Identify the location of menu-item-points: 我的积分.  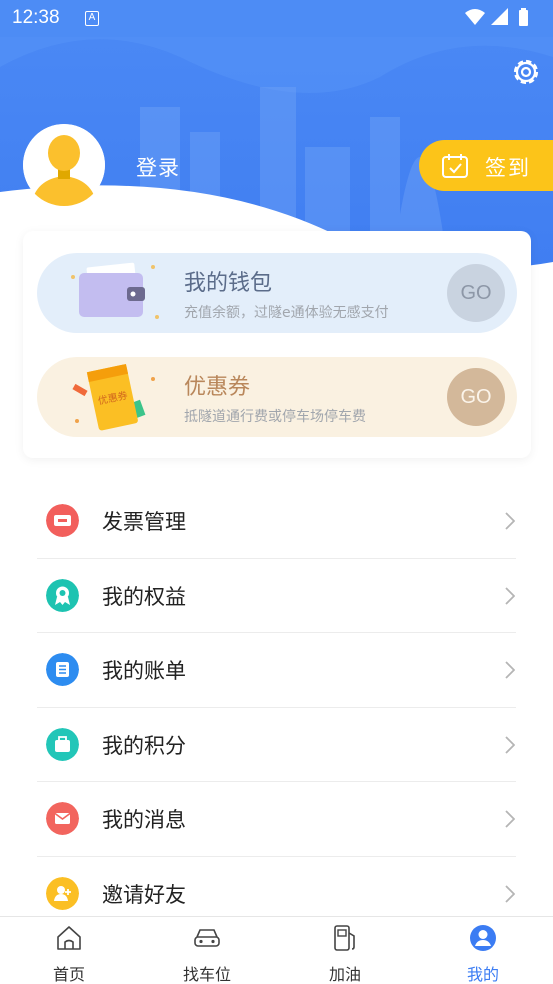
(276, 745).